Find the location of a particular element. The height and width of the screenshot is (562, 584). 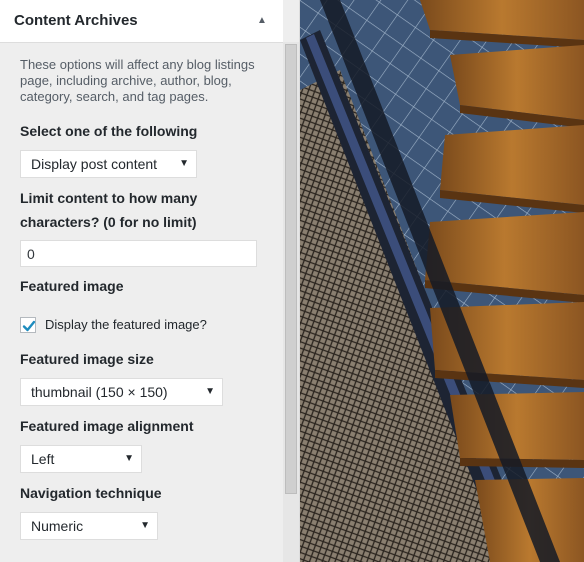

limit-label-line2: characters? (0 for no limit) is located at coordinates (108, 222).